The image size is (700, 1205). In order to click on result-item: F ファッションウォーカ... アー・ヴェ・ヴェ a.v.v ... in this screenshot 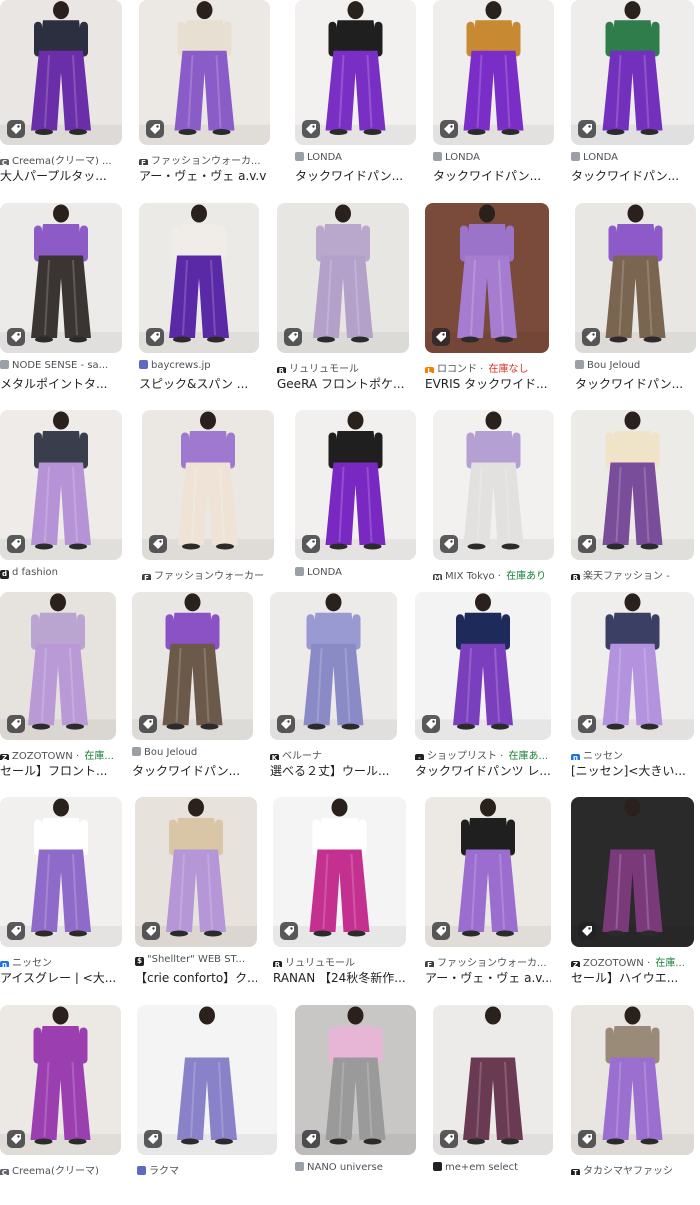, I will do `click(204, 97)`.